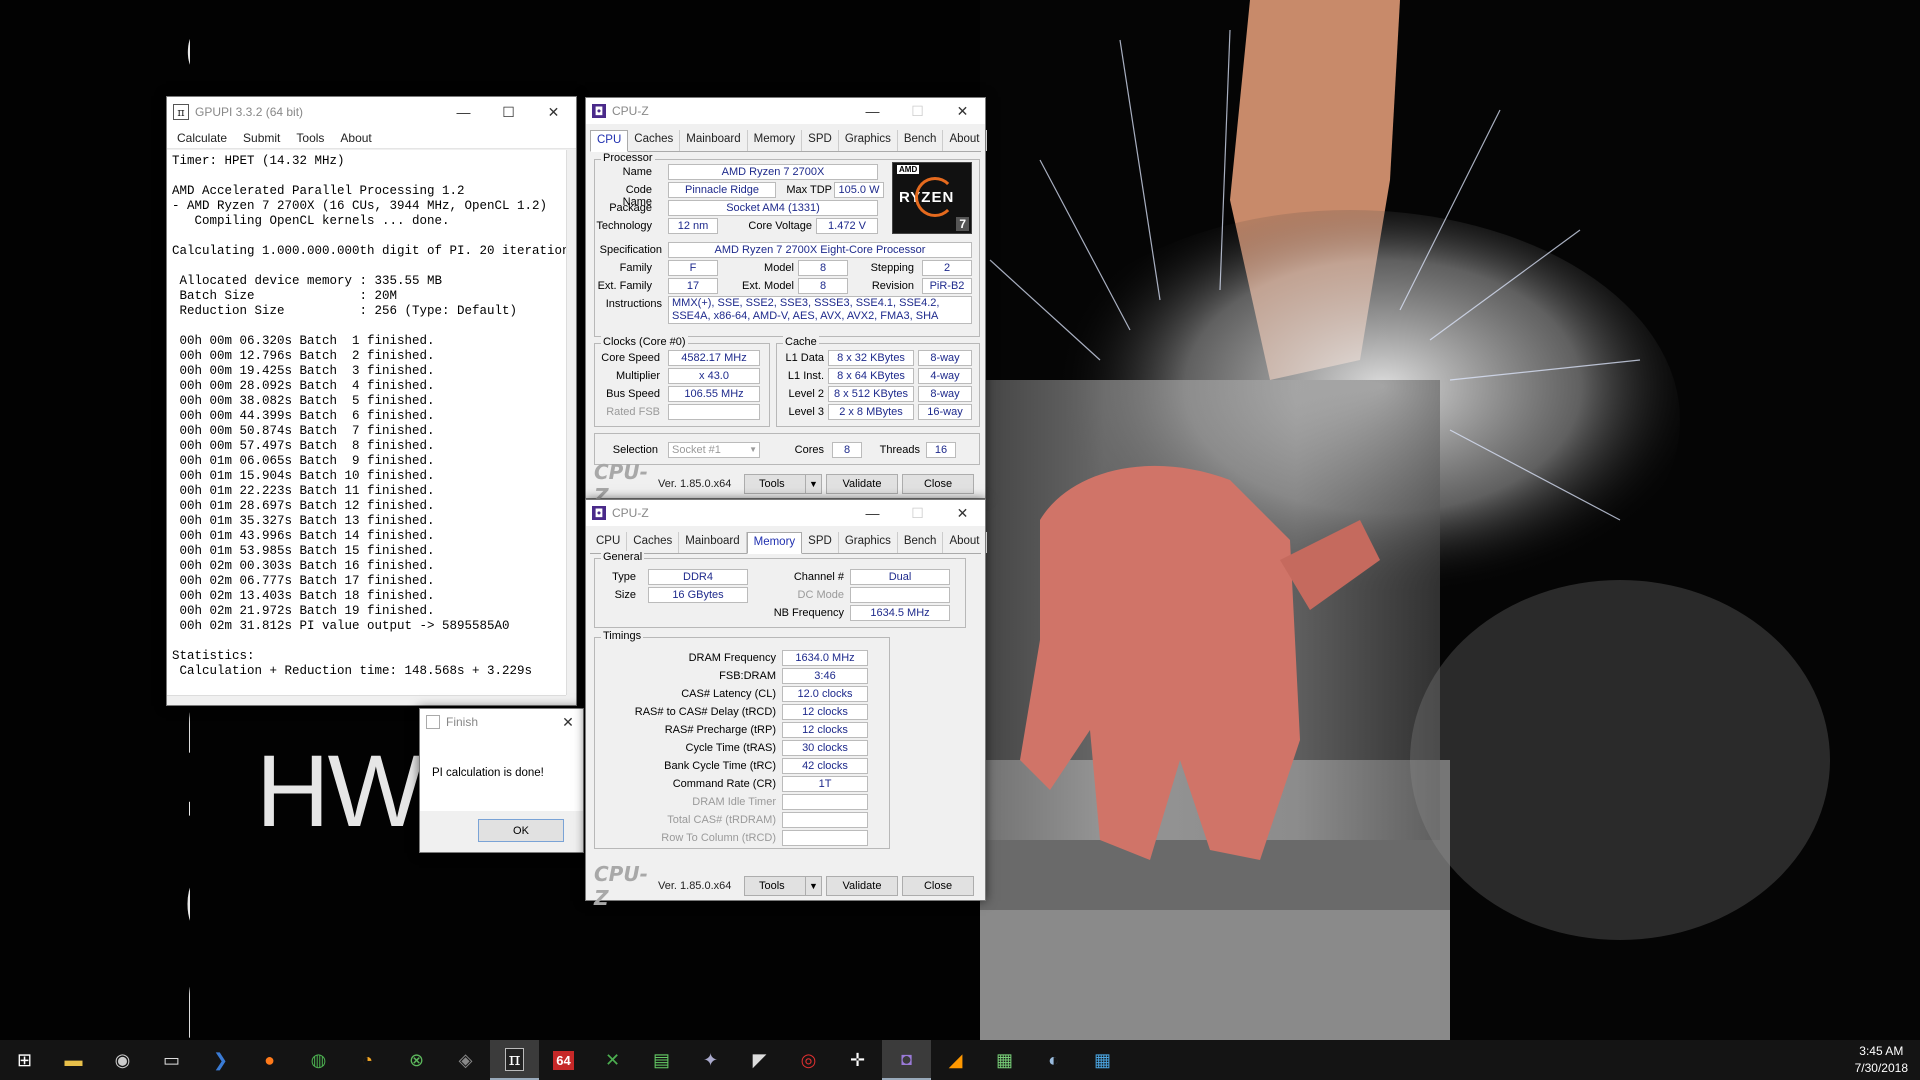 Image resolution: width=1920 pixels, height=1080 pixels. Describe the element at coordinates (906, 1060) in the screenshot. I see `cpuz-icon: ◘` at that location.